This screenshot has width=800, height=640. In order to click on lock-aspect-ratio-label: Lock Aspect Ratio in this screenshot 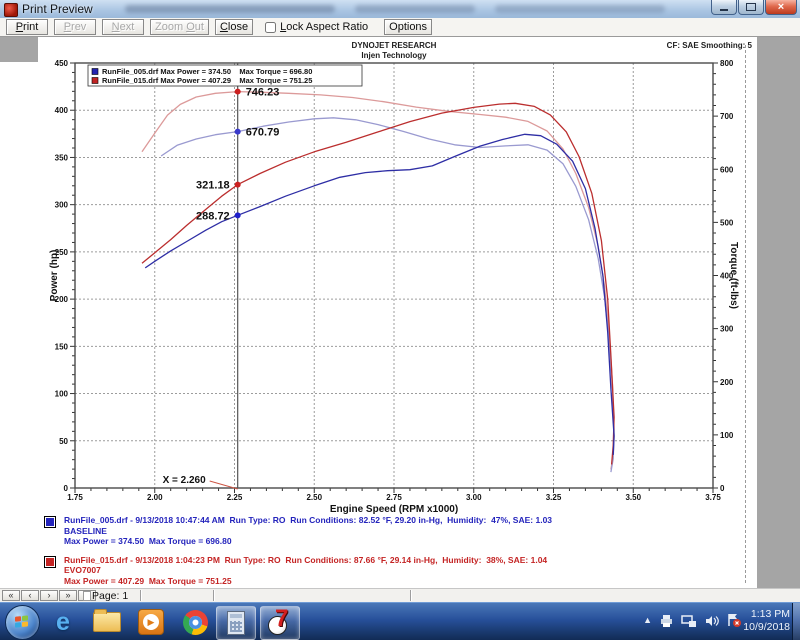, I will do `click(324, 27)`.